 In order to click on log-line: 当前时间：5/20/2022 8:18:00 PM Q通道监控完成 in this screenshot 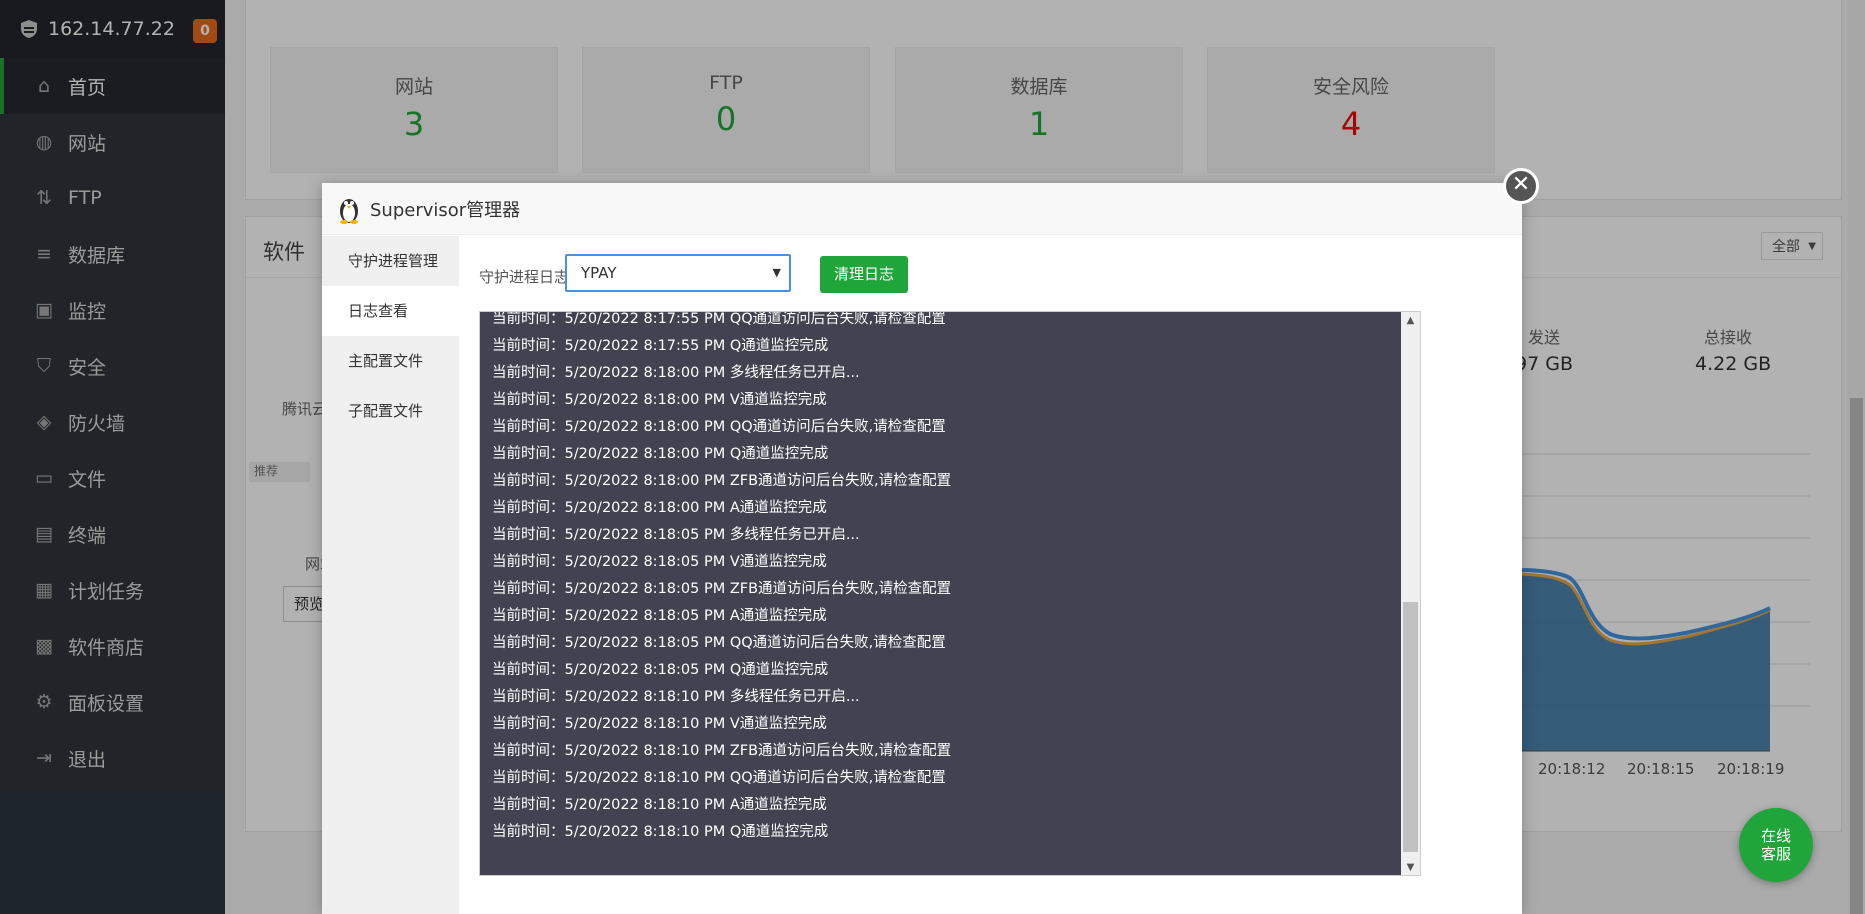, I will do `click(660, 454)`.